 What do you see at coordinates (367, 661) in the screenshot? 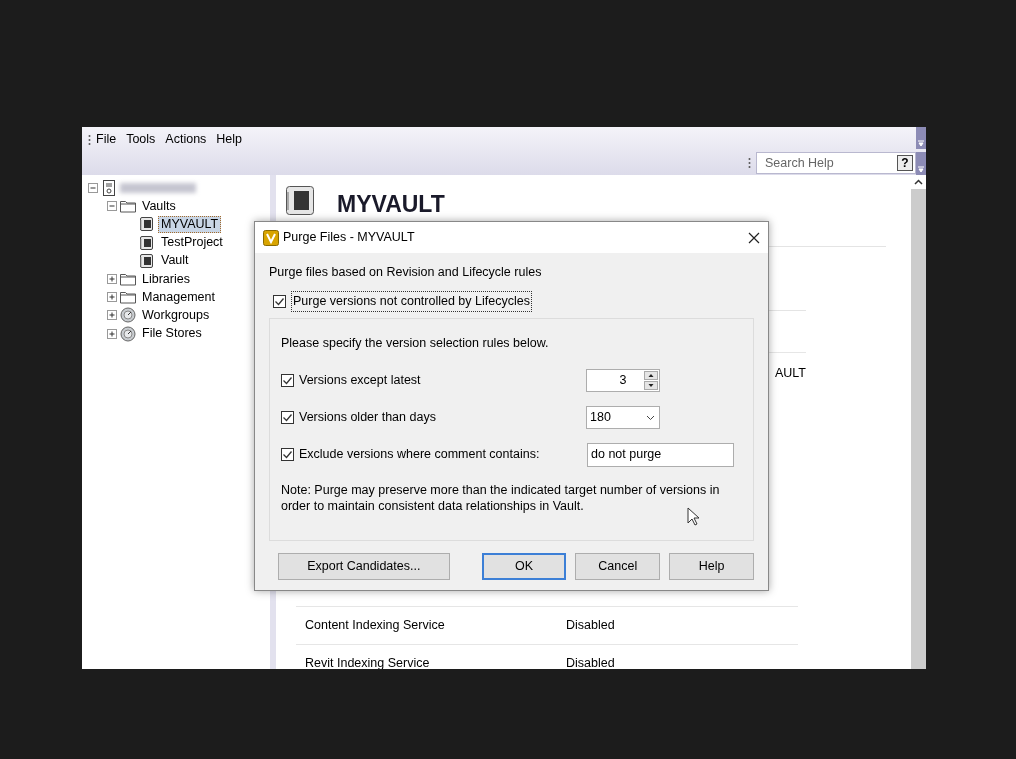
I see `property-label: Revit Indexing Service` at bounding box center [367, 661].